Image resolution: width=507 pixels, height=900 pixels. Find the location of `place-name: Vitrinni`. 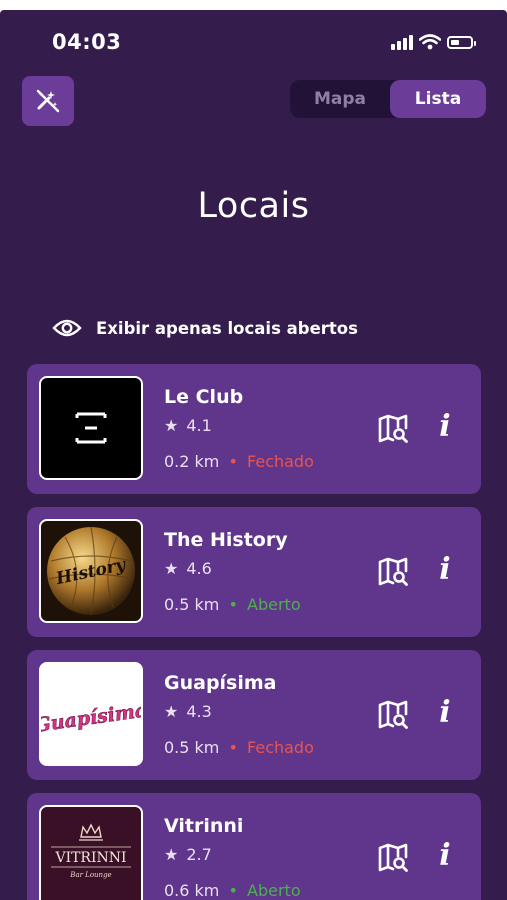

place-name: Vitrinni is located at coordinates (204, 826).